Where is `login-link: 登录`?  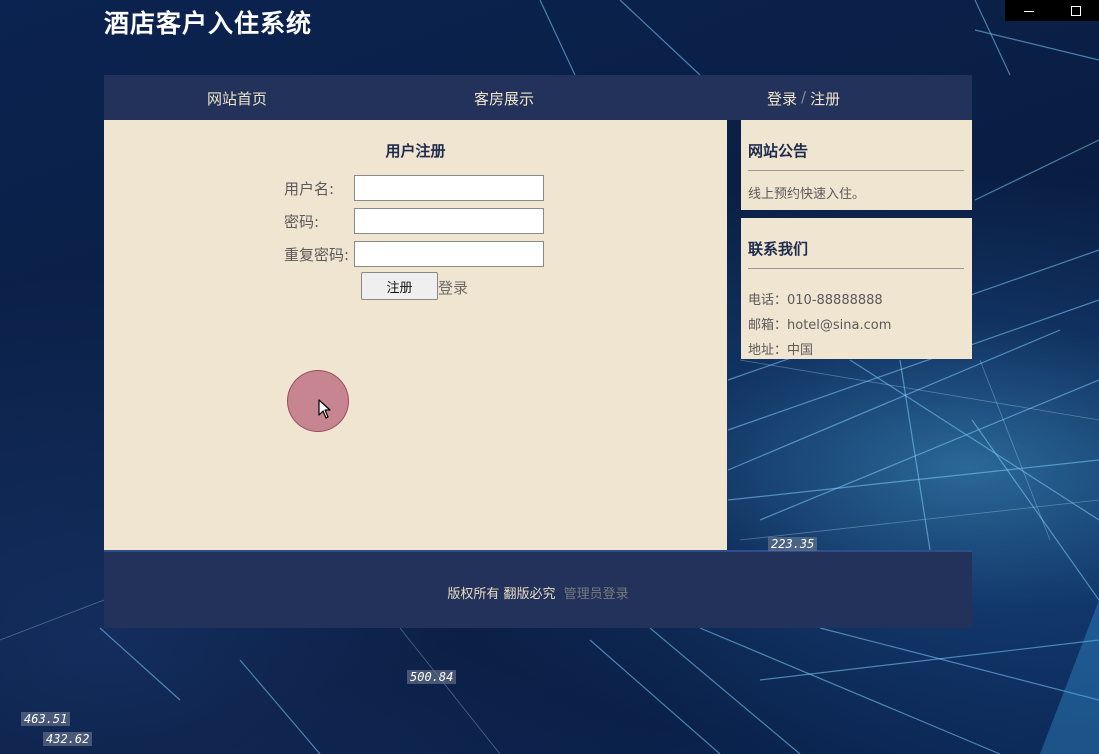 login-link: 登录 is located at coordinates (453, 287).